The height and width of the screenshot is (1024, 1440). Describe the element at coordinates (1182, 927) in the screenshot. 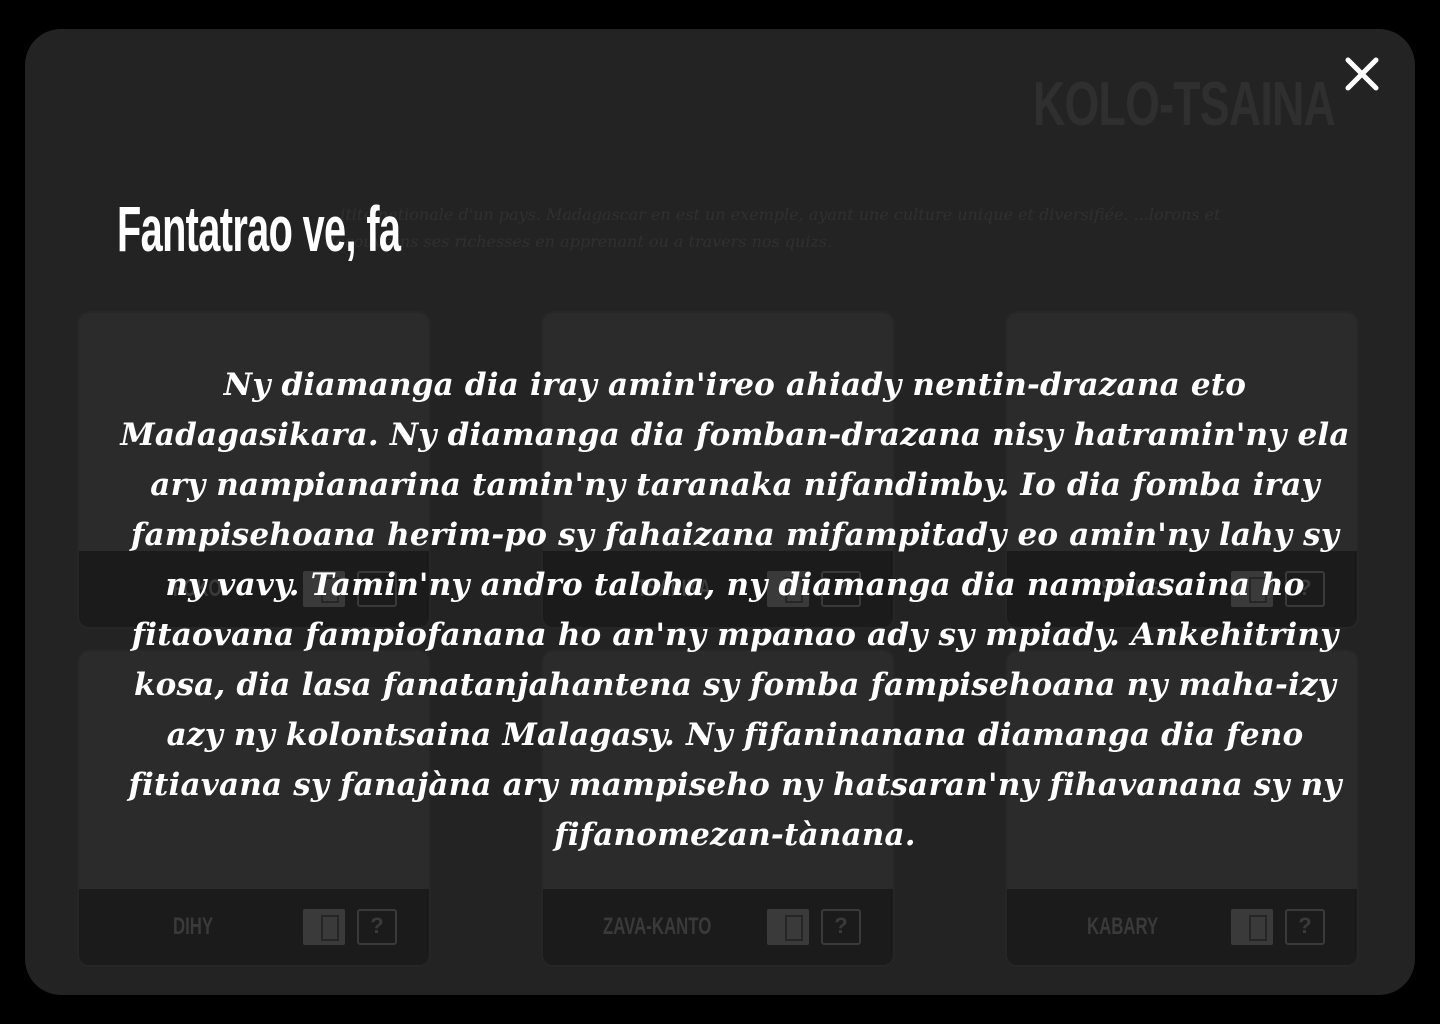

I see `card-footer: KABARY ?` at that location.